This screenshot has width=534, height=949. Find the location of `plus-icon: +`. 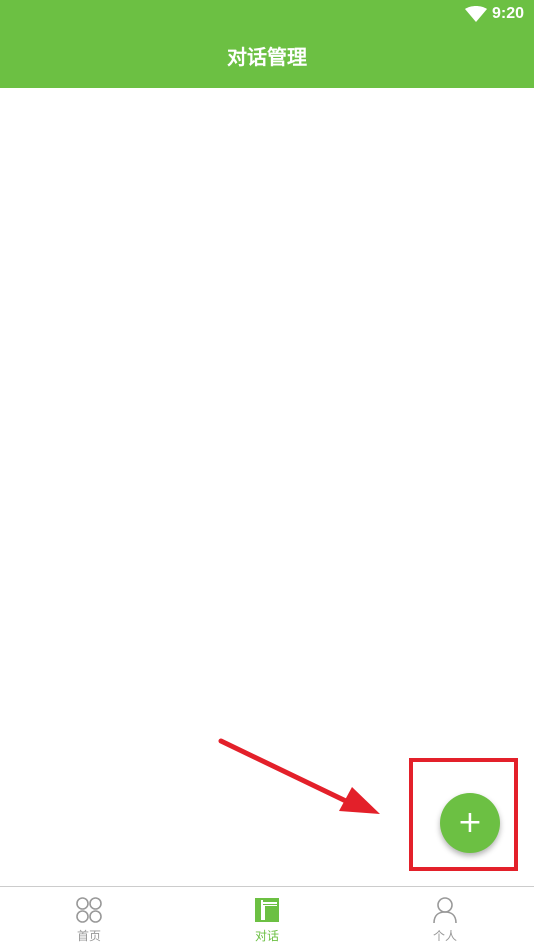

plus-icon: + is located at coordinates (470, 822).